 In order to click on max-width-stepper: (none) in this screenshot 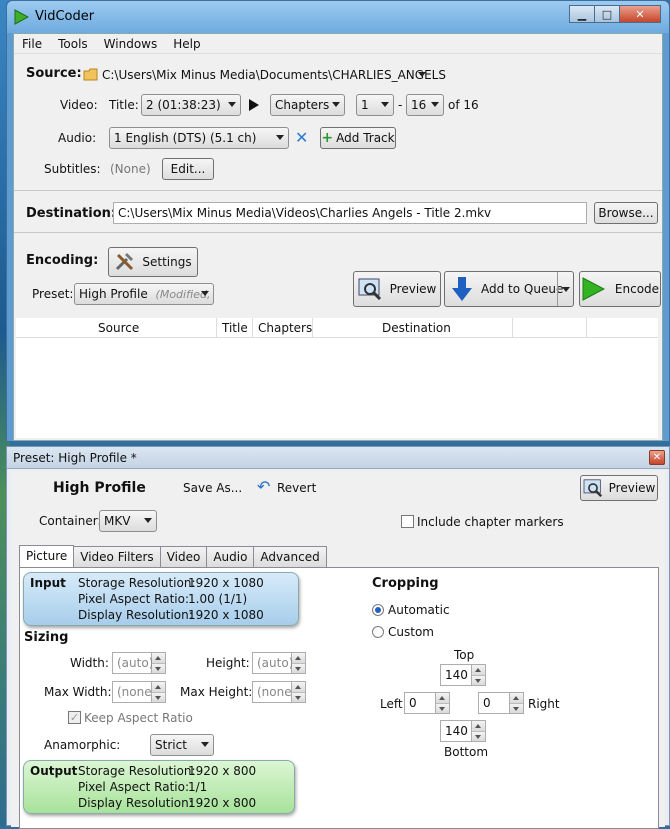, I will do `click(139, 692)`.